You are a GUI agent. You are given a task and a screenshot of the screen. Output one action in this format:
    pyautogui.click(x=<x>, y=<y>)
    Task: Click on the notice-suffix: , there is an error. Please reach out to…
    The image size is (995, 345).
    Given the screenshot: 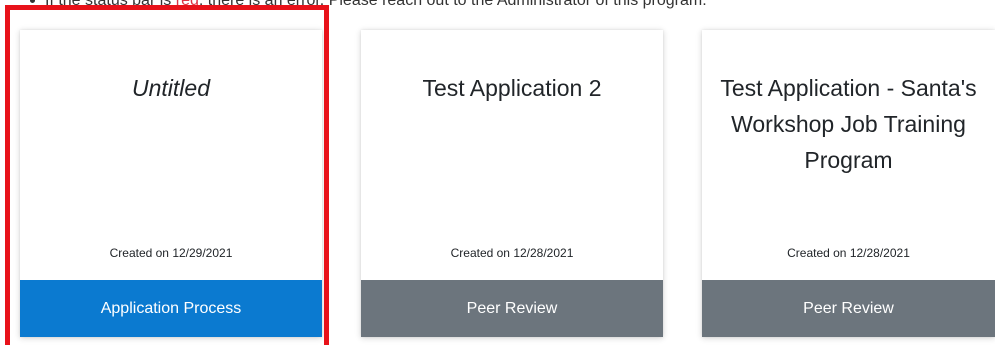 What is the action you would take?
    pyautogui.click(x=452, y=4)
    